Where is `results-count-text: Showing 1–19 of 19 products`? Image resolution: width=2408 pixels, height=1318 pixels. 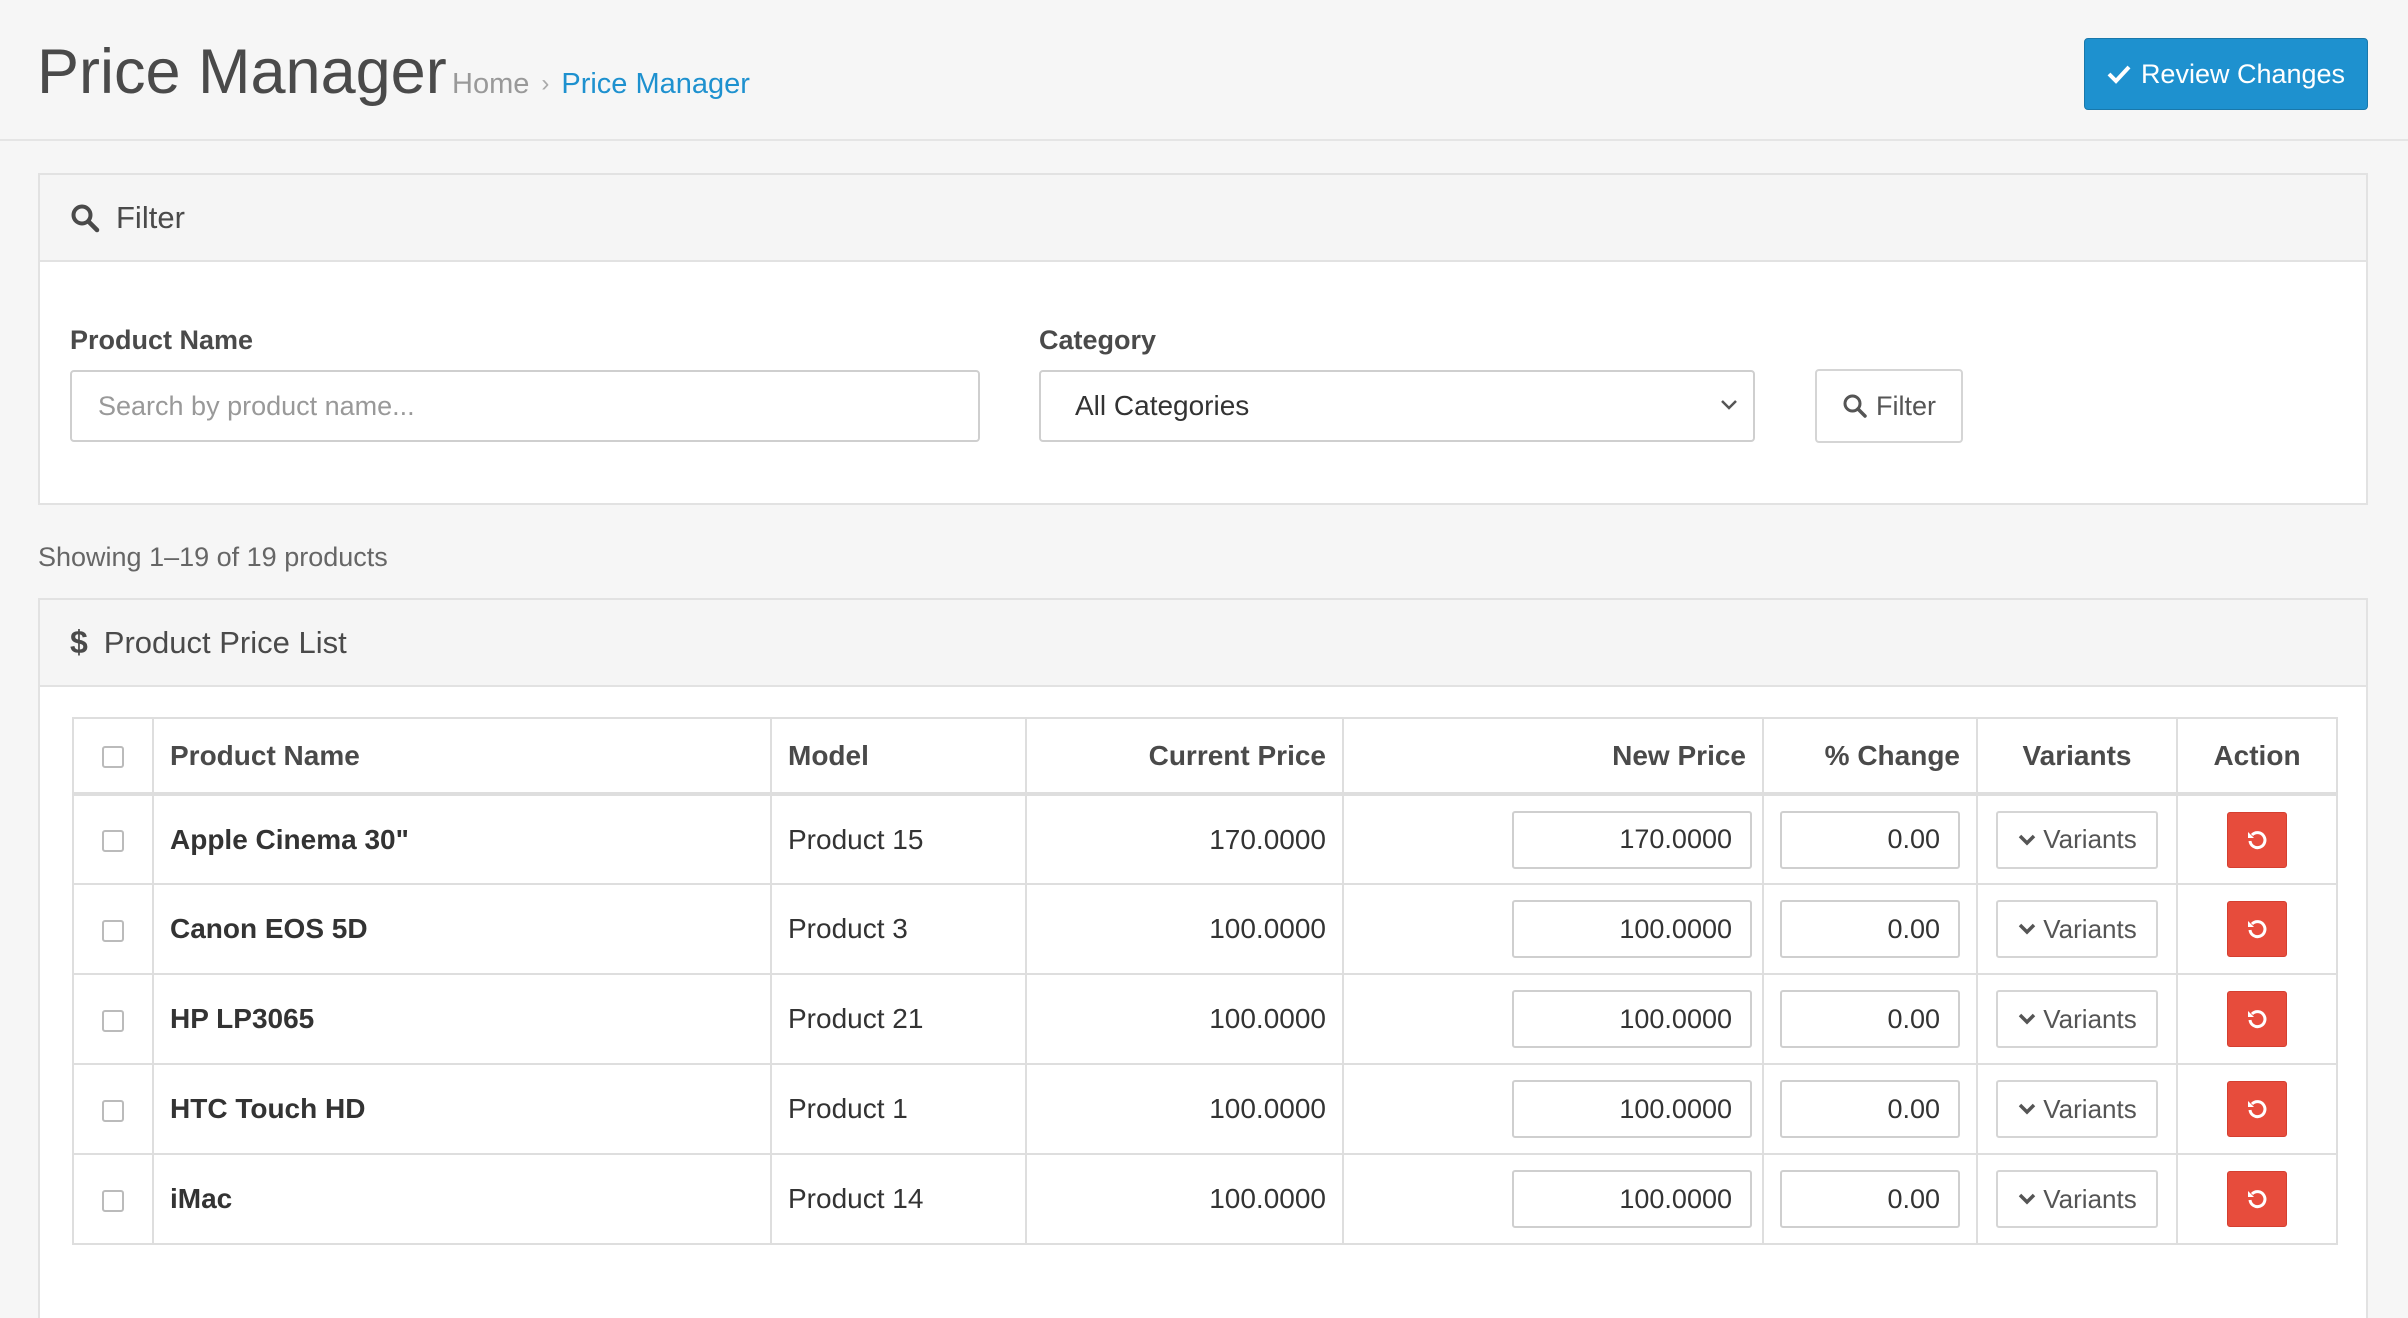
results-count-text: Showing 1–19 of 19 products is located at coordinates (213, 557).